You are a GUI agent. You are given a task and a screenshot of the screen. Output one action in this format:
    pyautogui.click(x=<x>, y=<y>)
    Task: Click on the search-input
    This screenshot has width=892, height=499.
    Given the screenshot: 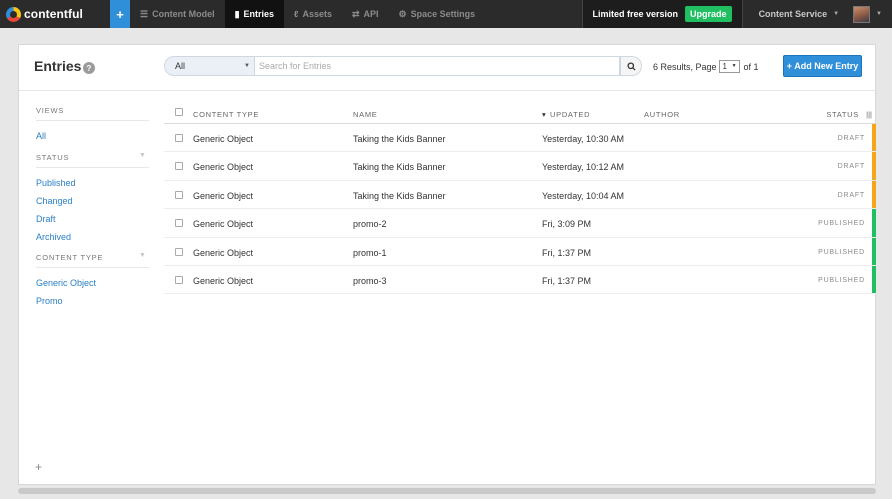 What is the action you would take?
    pyautogui.click(x=437, y=66)
    